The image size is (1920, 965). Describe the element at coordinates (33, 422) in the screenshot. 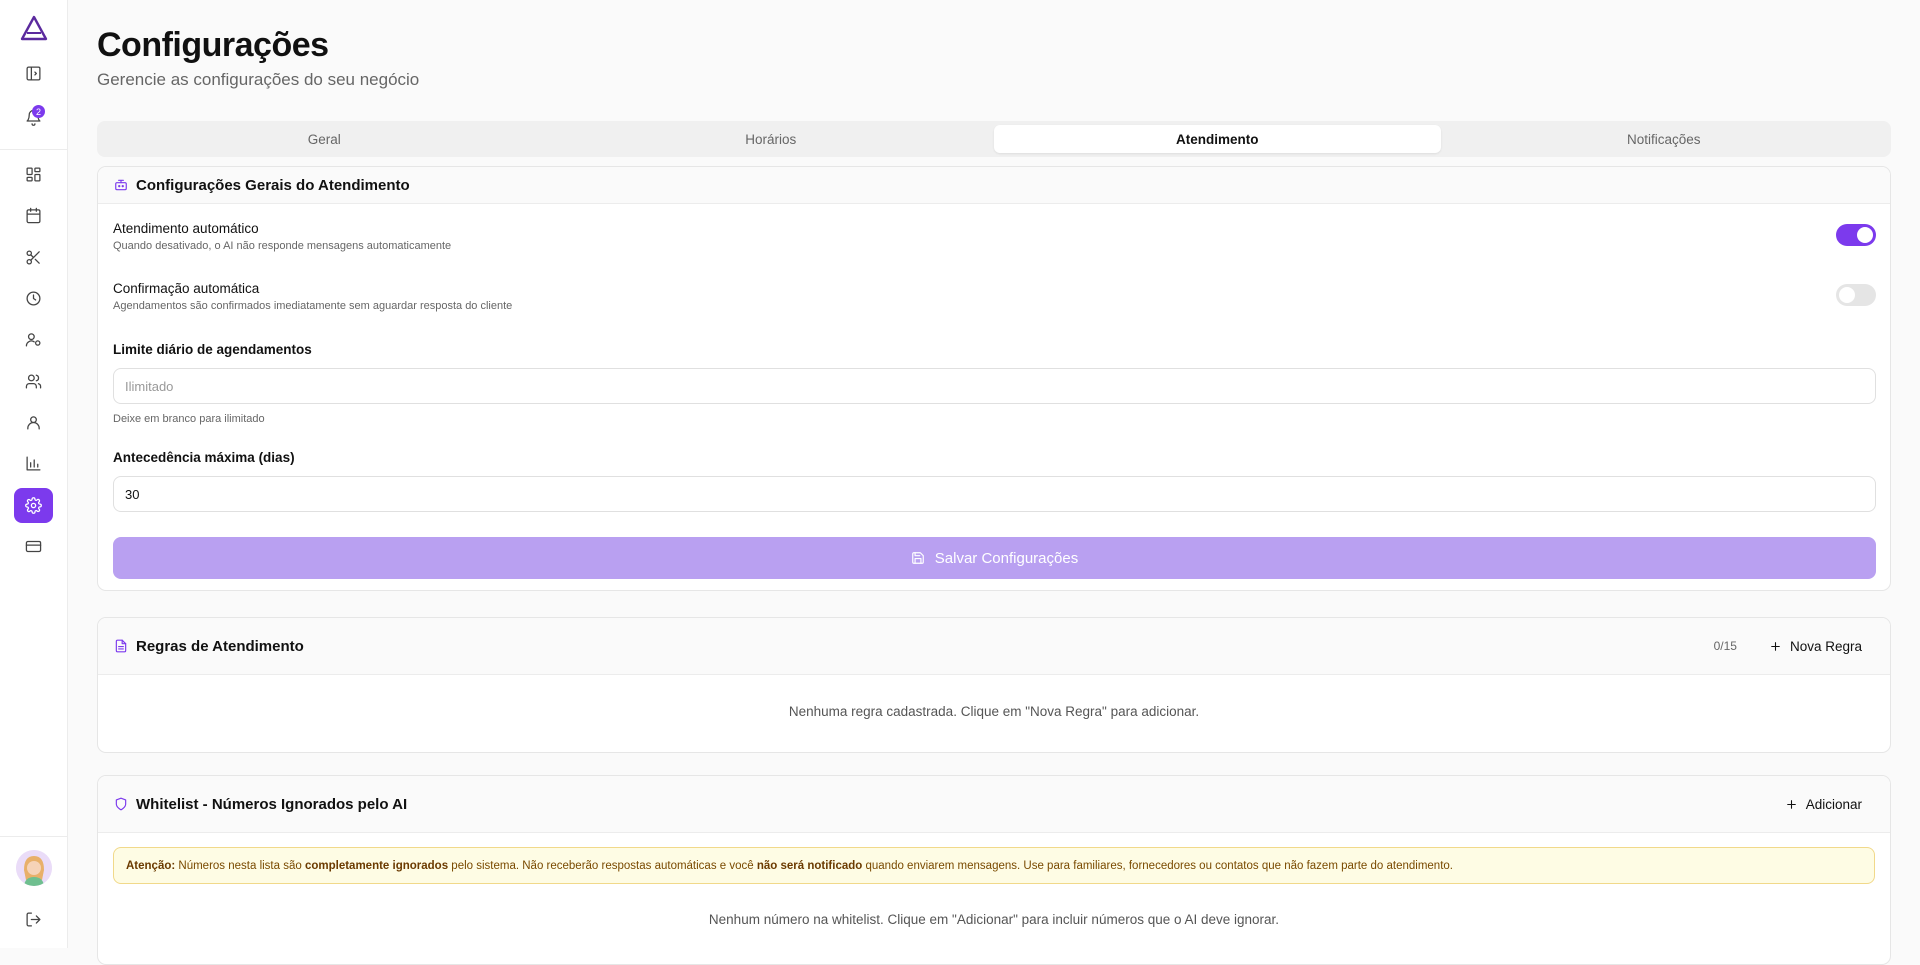

I see `user-icon` at that location.